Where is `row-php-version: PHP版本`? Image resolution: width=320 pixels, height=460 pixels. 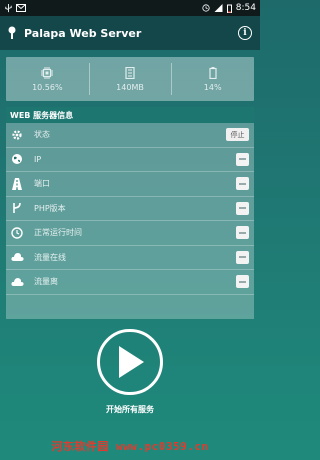 row-php-version: PHP版本 is located at coordinates (130, 209).